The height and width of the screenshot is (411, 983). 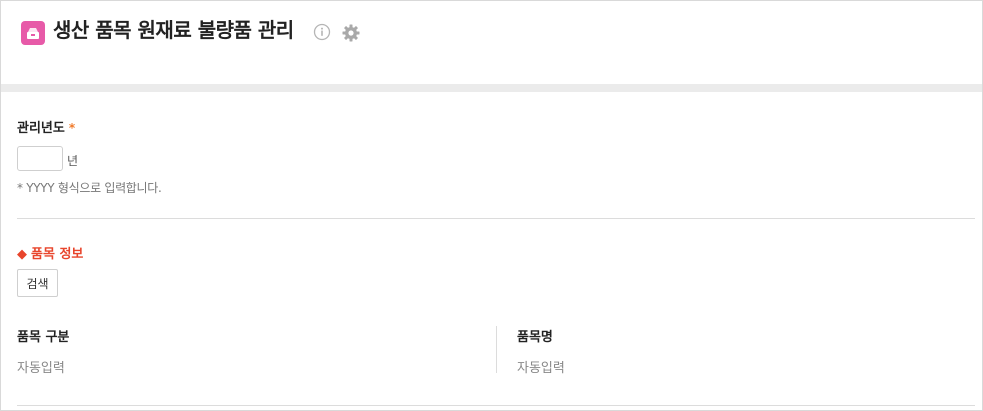 What do you see at coordinates (57, 254) in the screenshot?
I see `item-section-title-text: 품목 정보` at bounding box center [57, 254].